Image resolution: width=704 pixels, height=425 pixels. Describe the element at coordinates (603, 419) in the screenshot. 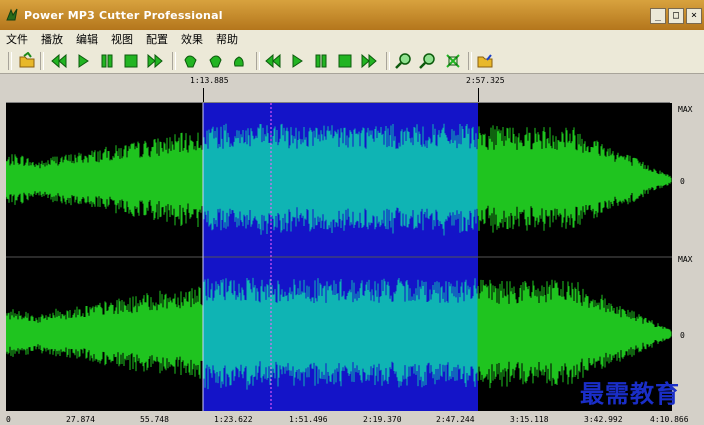

I see `timeline-label: 3:42.992` at that location.